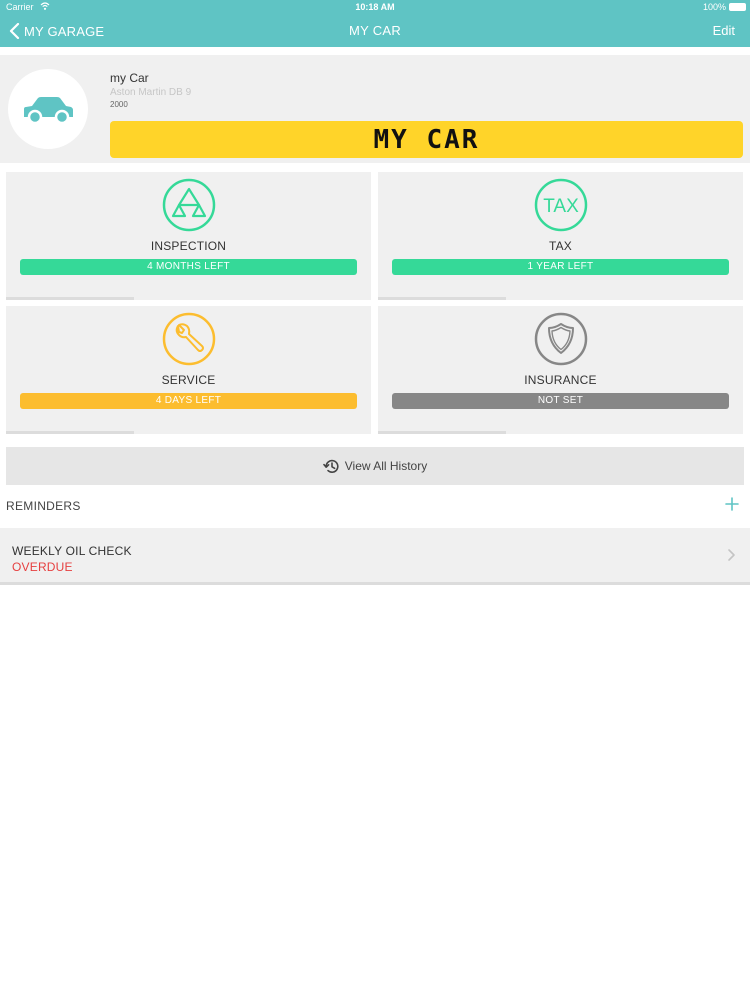 Image resolution: width=750 pixels, height=1000 pixels. What do you see at coordinates (151, 92) in the screenshot?
I see `car-model: Aston Martin DB 9` at bounding box center [151, 92].